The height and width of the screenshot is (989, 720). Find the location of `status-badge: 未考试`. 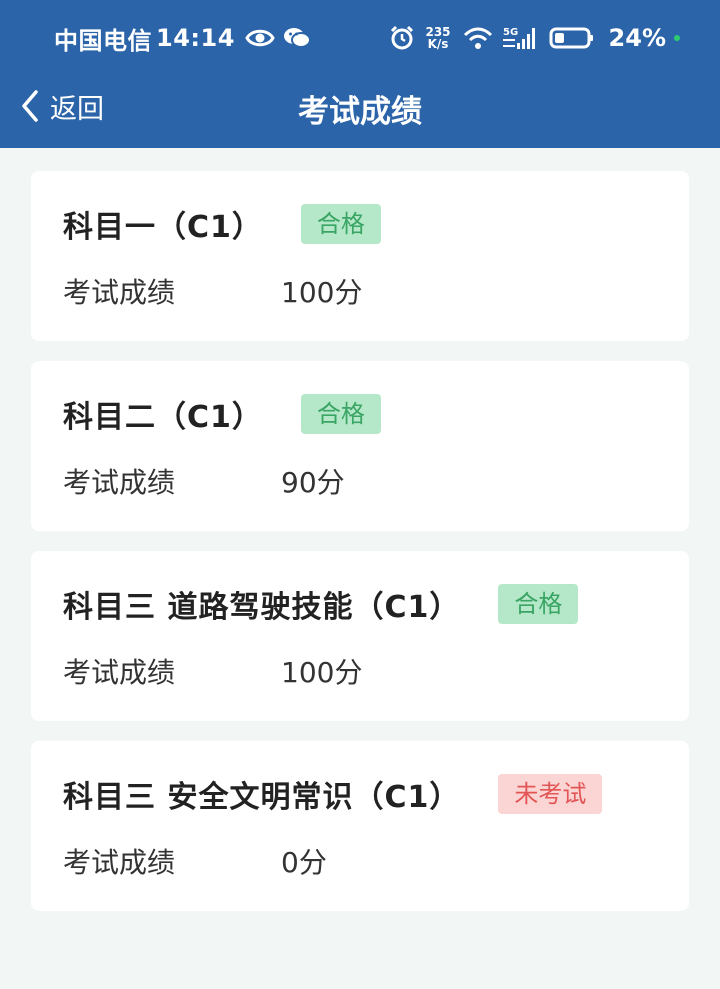

status-badge: 未考试 is located at coordinates (550, 794).